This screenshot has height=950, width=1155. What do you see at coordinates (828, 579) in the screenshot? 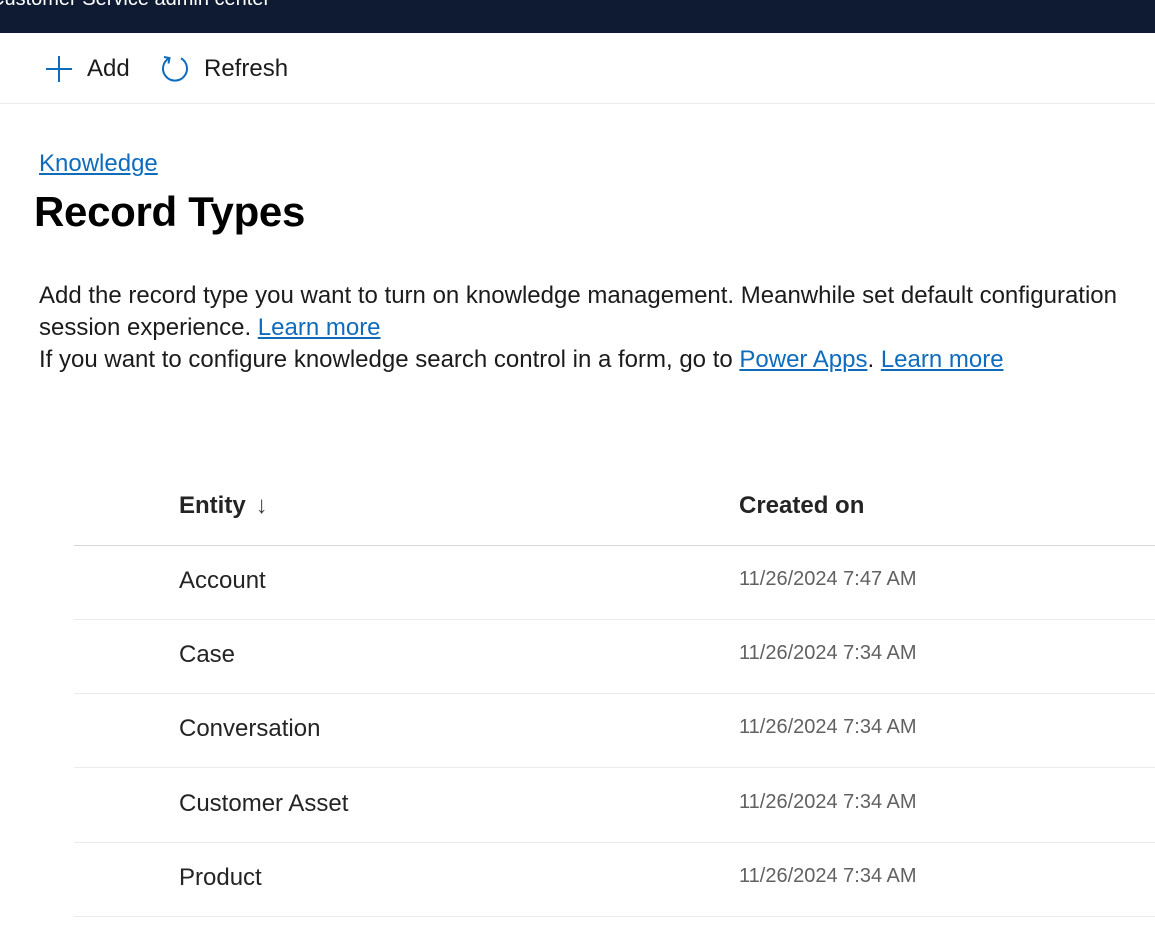
I see `created-on-cell: 11/26/2024 7:47 AM` at bounding box center [828, 579].